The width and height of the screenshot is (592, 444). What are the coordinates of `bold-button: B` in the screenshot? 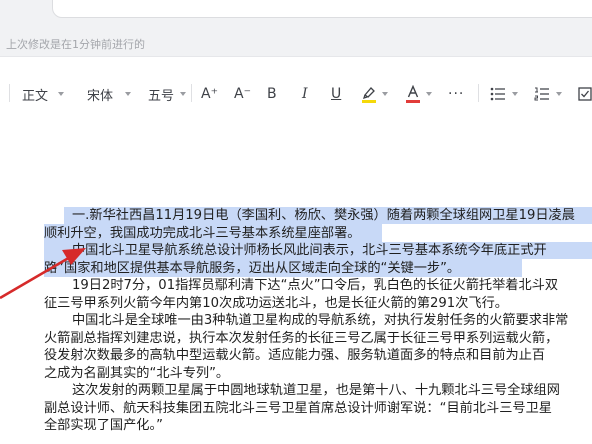 It's located at (272, 94).